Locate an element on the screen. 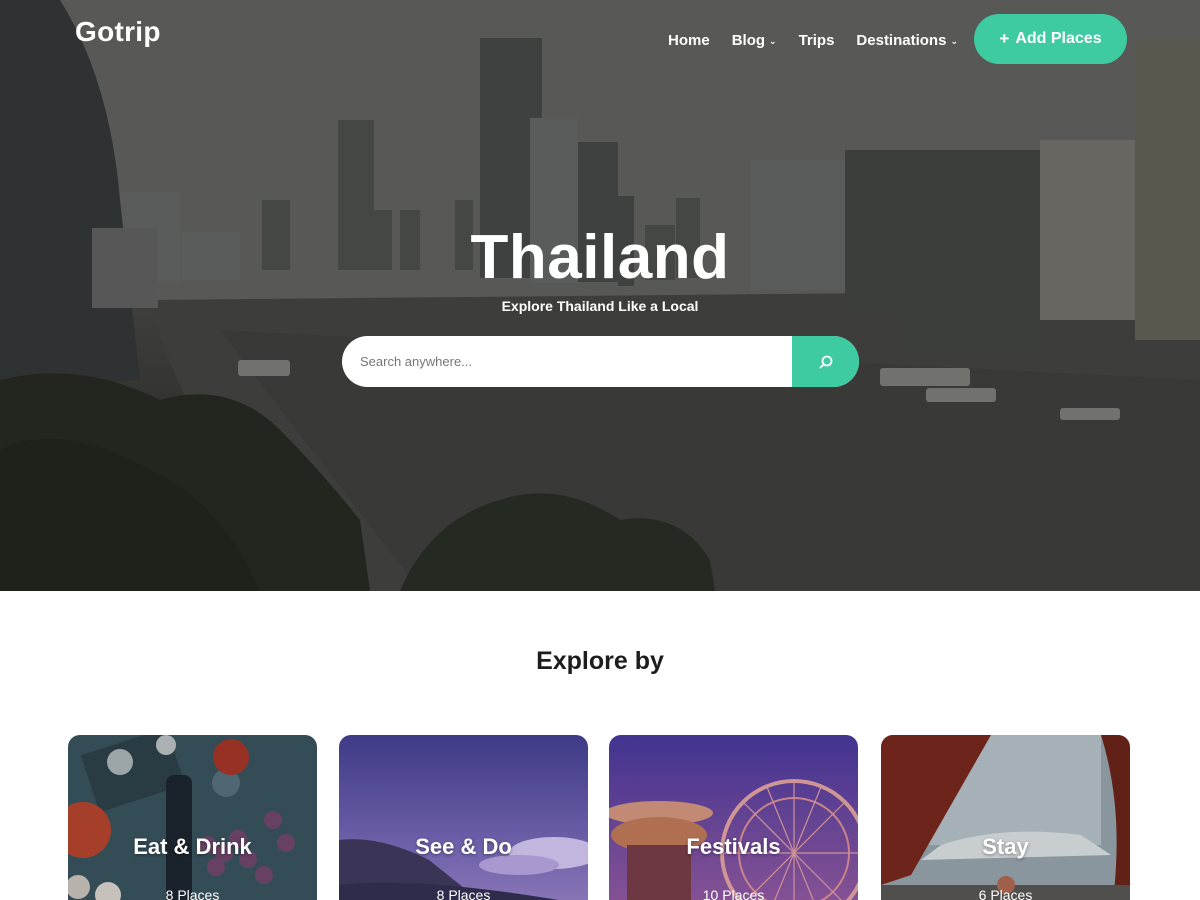 The image size is (1200, 900). category-title: See & Do is located at coordinates (463, 846).